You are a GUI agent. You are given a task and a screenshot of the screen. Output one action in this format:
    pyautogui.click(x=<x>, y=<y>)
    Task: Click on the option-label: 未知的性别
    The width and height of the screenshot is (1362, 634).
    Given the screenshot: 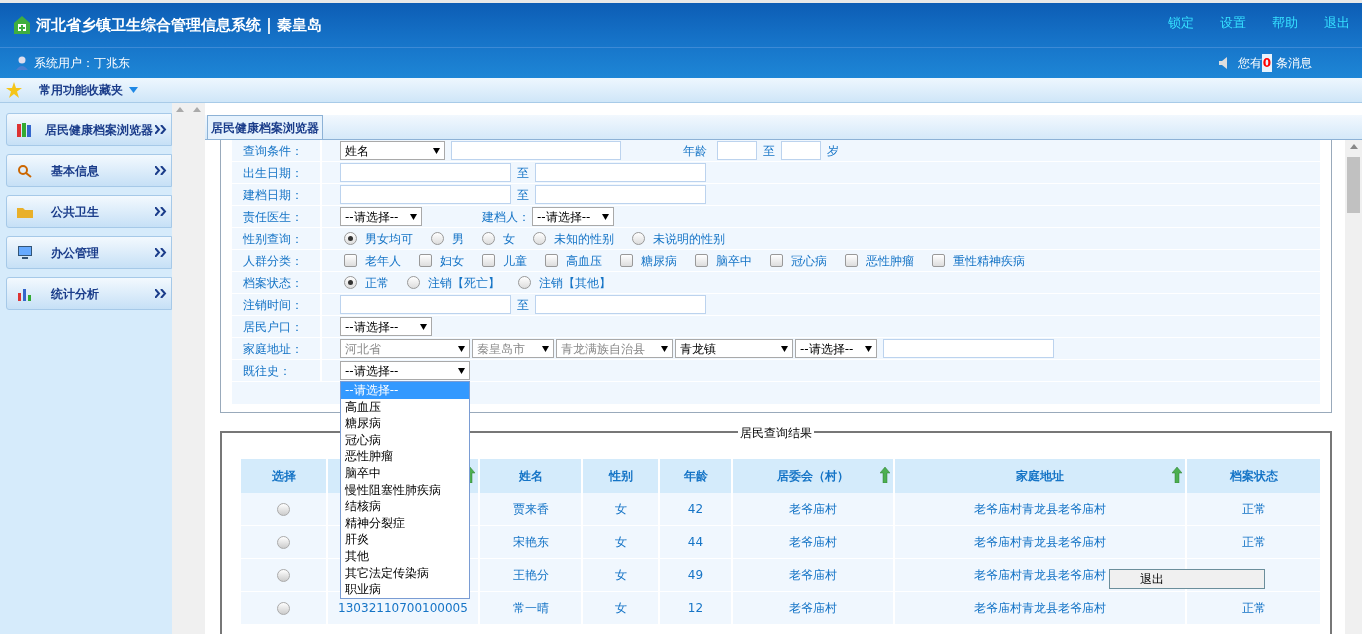 What is the action you would take?
    pyautogui.click(x=584, y=239)
    